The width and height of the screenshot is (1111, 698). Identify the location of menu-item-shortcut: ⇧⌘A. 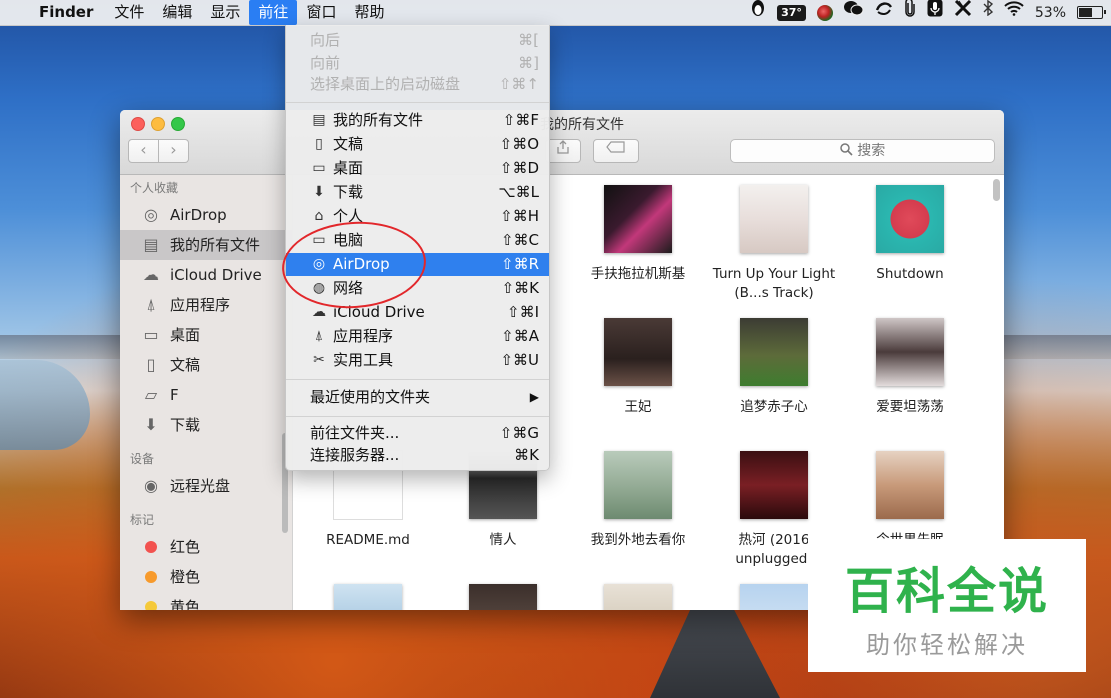
(520, 336).